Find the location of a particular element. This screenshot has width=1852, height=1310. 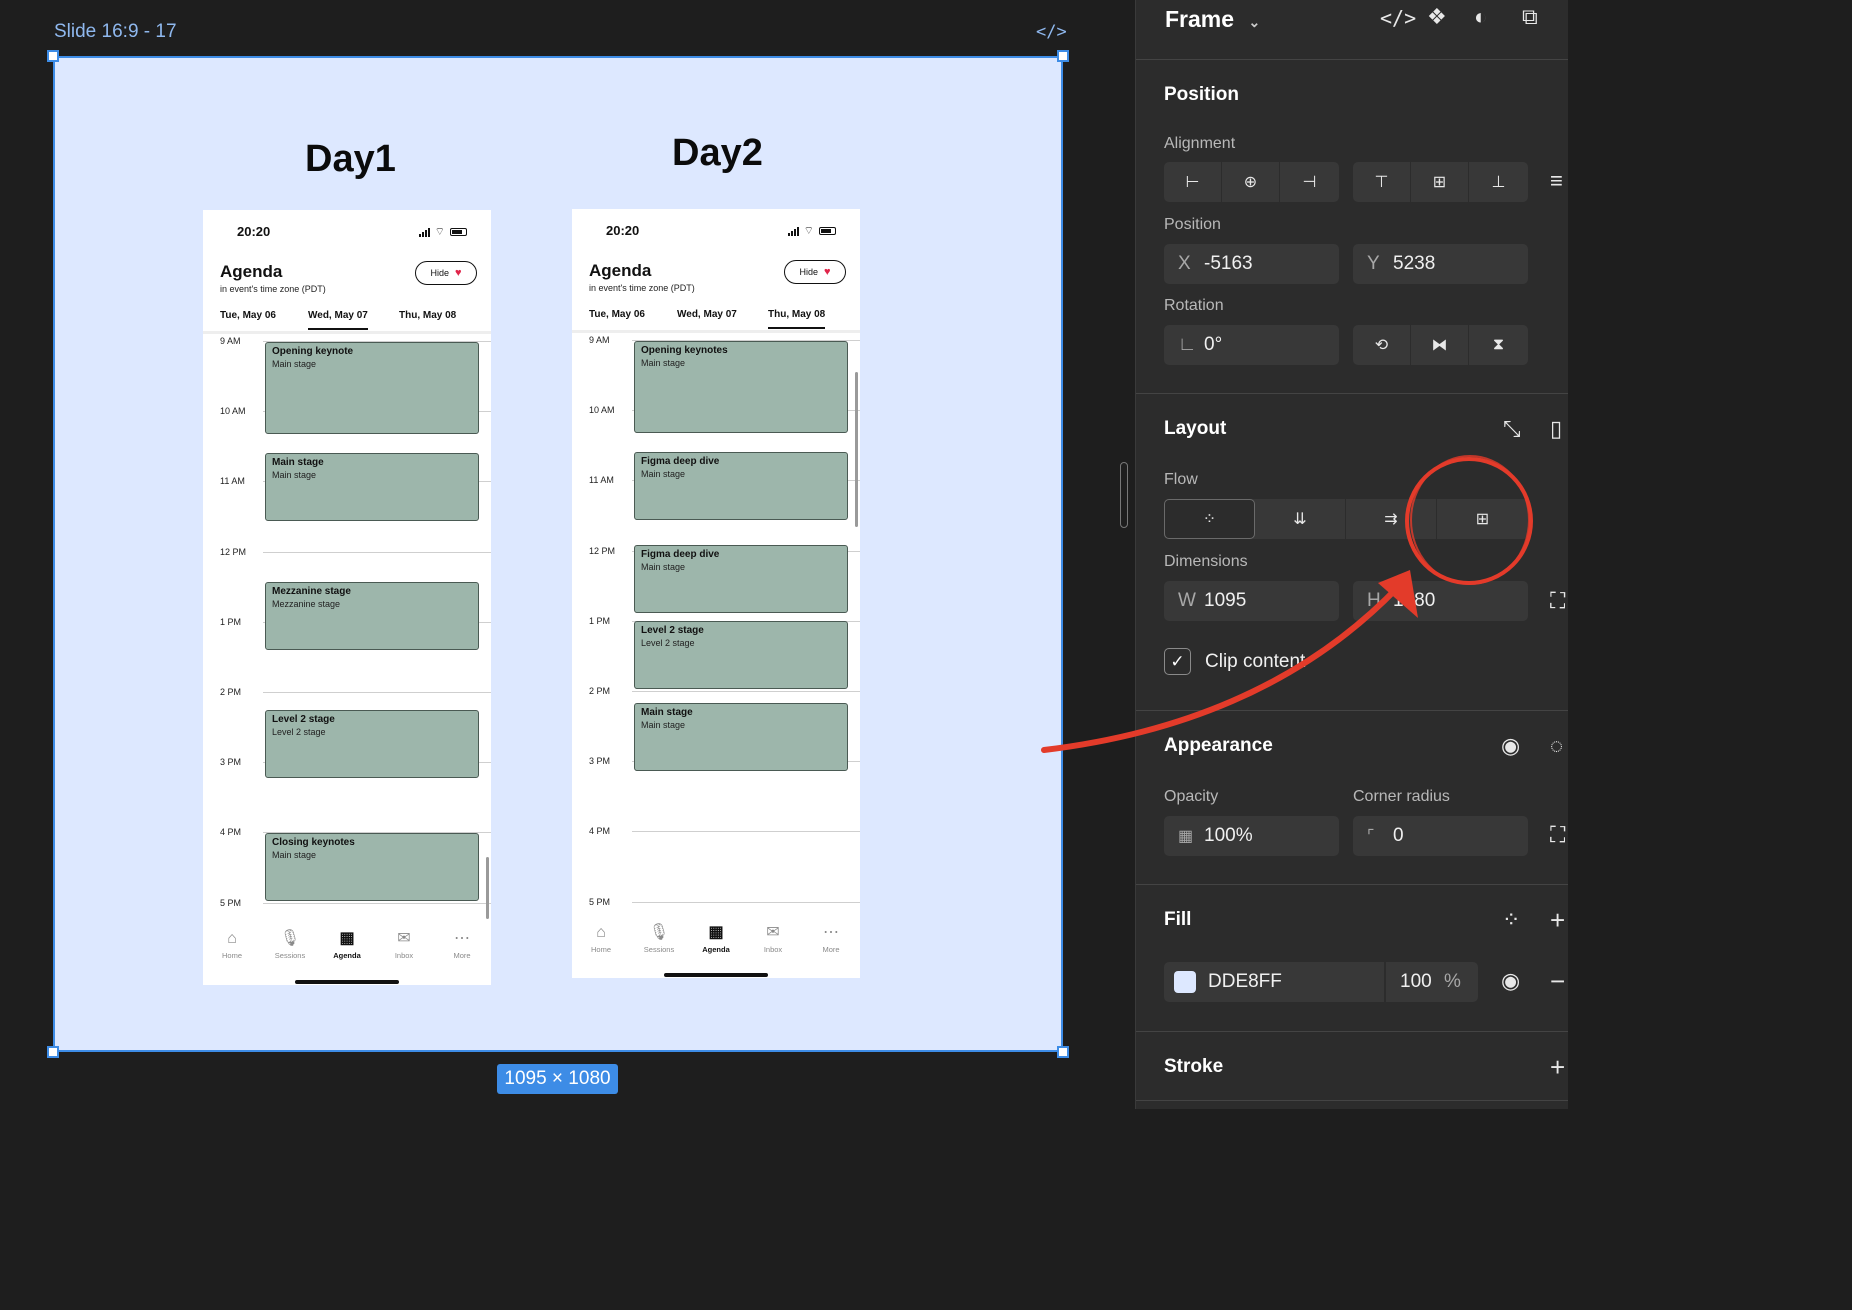

independent-corners-icon: ⛶ is located at coordinates (1557, 835).